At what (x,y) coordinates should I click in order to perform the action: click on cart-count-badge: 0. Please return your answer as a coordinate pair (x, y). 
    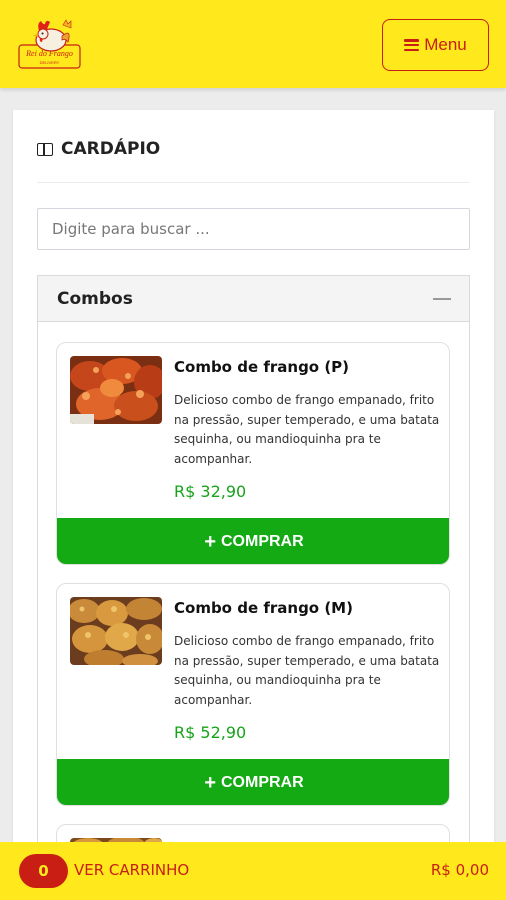
    Looking at the image, I should click on (43, 871).